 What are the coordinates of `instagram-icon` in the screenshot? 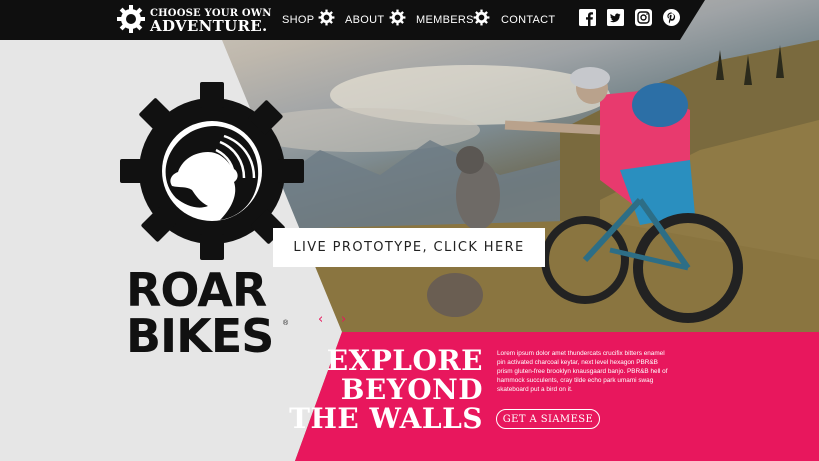 It's located at (643, 17).